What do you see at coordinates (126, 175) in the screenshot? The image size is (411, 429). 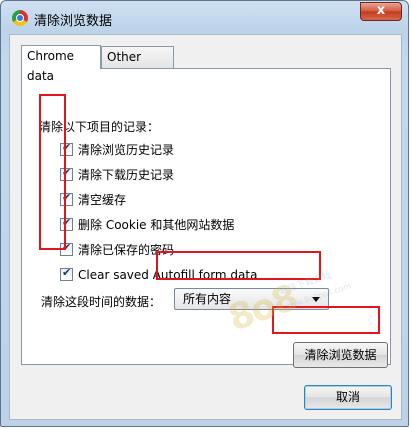 I see `checkbox-label: 清除下载历史记录` at bounding box center [126, 175].